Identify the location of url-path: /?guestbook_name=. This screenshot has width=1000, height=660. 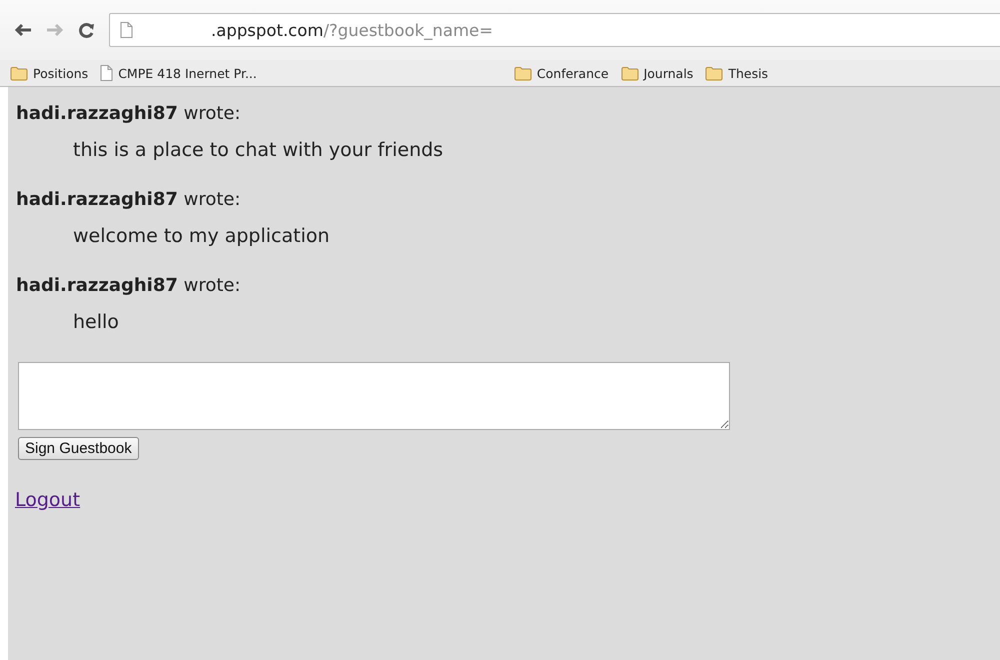
(408, 30).